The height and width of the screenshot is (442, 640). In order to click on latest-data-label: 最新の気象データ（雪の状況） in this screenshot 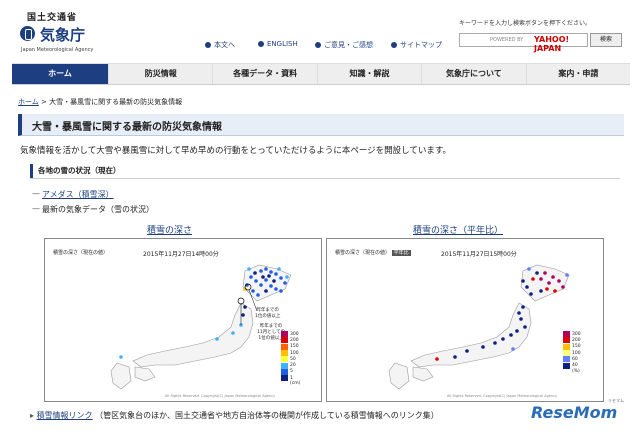, I will do `click(98, 209)`.